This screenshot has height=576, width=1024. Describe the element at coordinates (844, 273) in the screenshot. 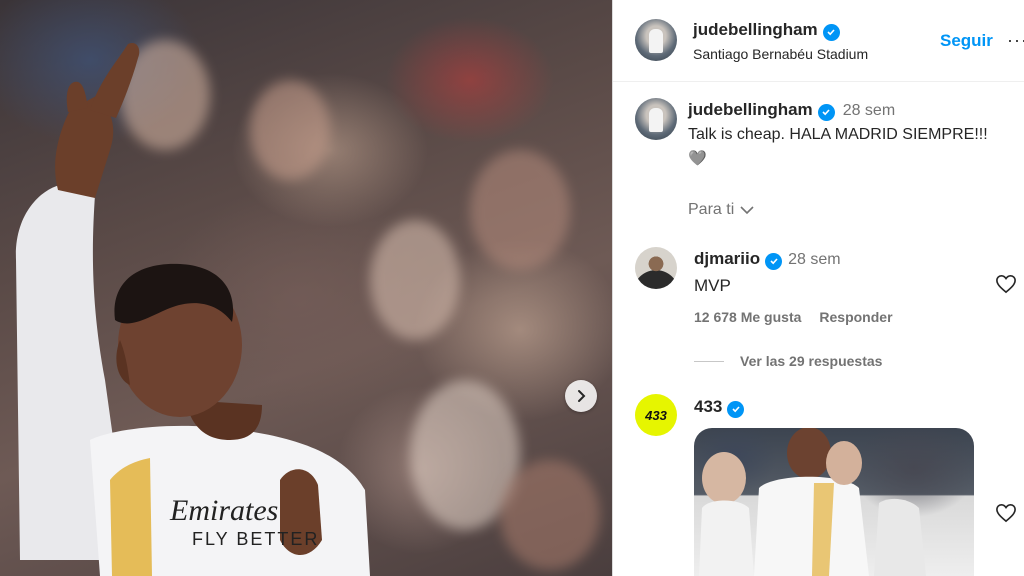

I see `comment-item: djmariio 28 sem MVP` at that location.